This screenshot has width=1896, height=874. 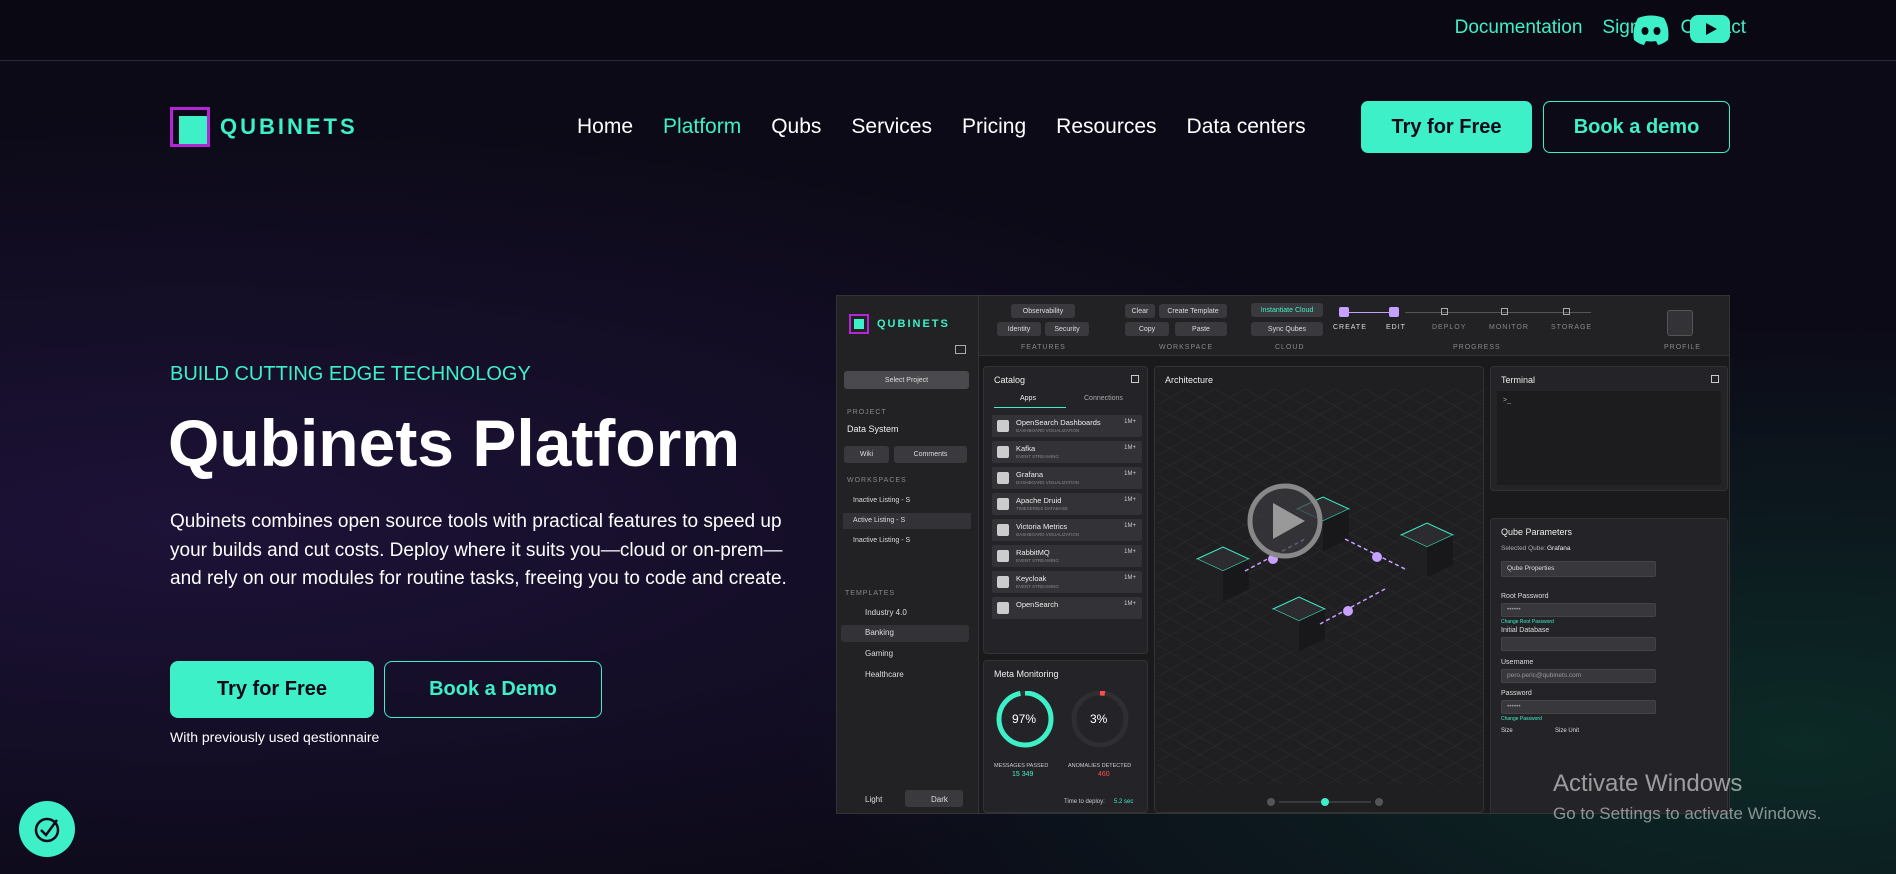 I want to click on root-password-field: ••••••, so click(x=1578, y=610).